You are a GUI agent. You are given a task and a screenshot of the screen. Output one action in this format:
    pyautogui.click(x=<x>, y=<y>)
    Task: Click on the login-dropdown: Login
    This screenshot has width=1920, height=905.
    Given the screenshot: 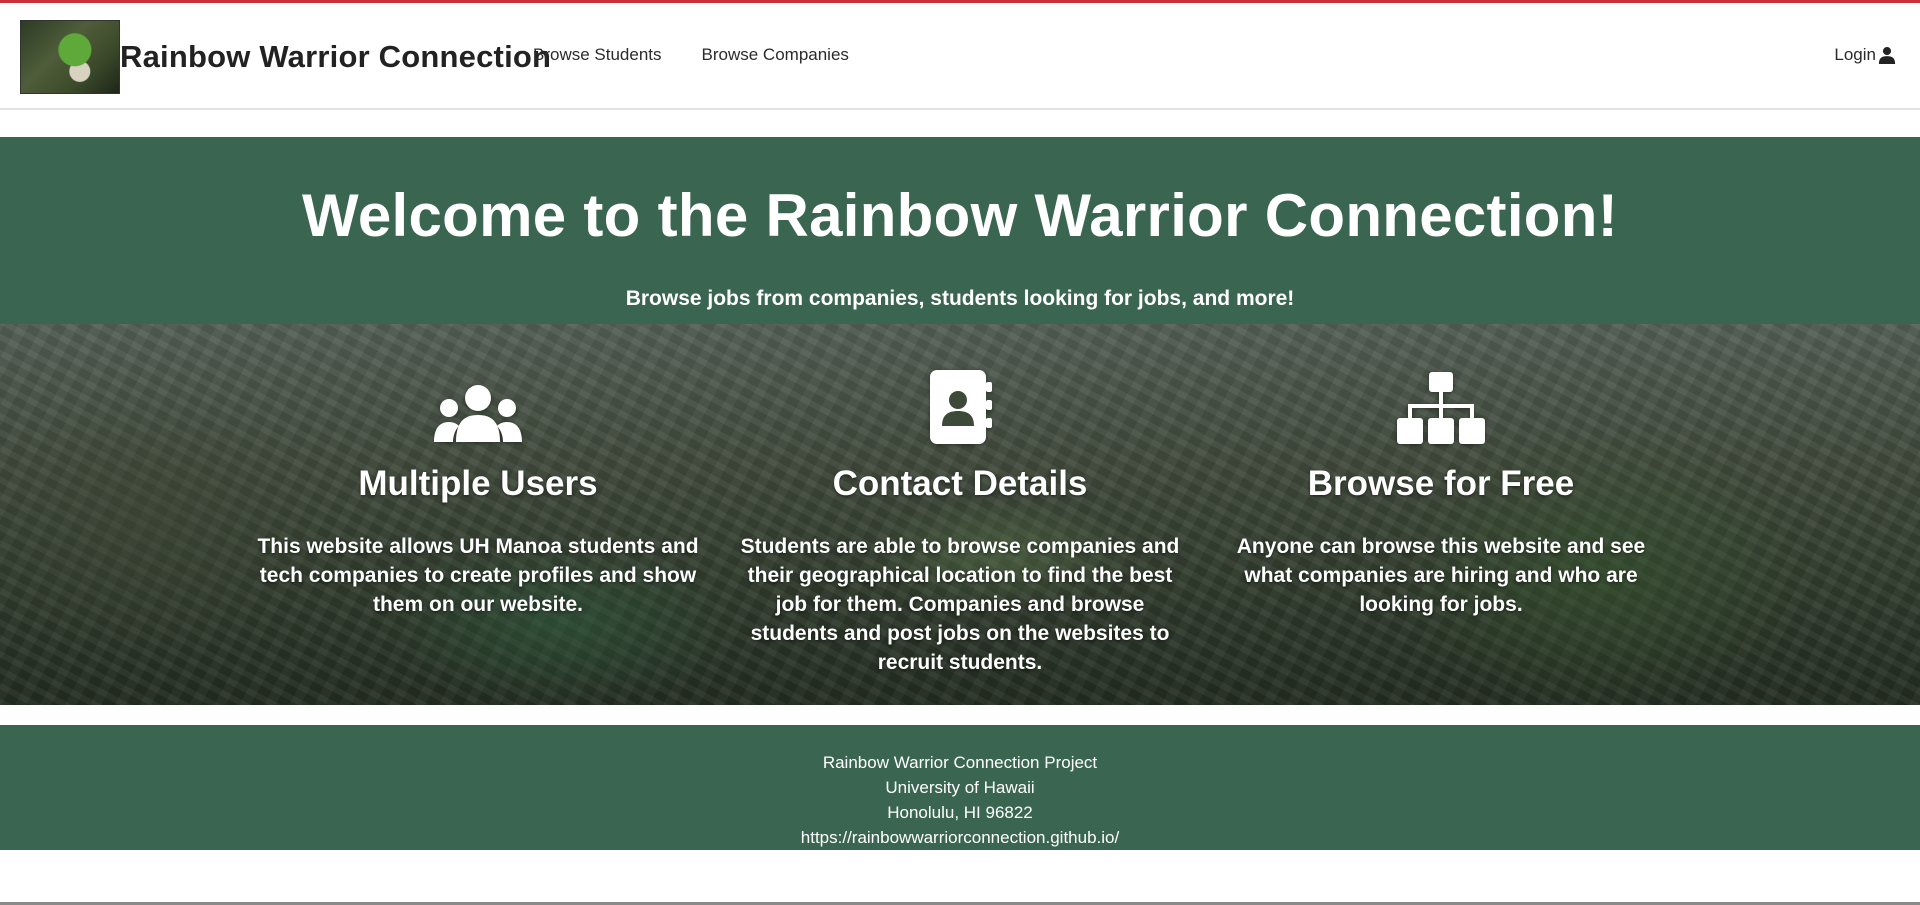 What is the action you would take?
    pyautogui.click(x=1865, y=55)
    